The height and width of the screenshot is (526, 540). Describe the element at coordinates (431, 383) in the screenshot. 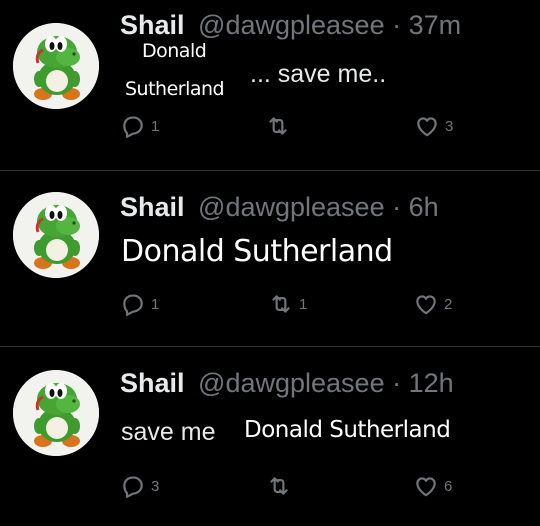

I see `timestamp: 12h` at that location.